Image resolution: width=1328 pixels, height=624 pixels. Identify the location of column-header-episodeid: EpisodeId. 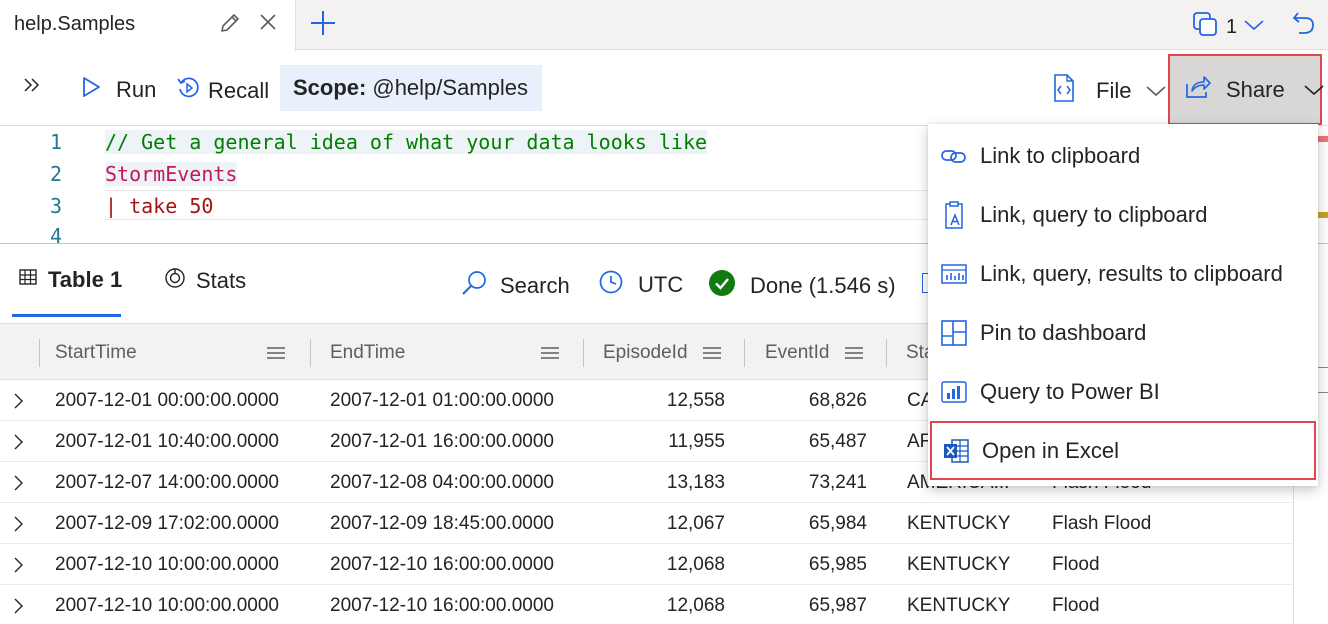
(650, 352).